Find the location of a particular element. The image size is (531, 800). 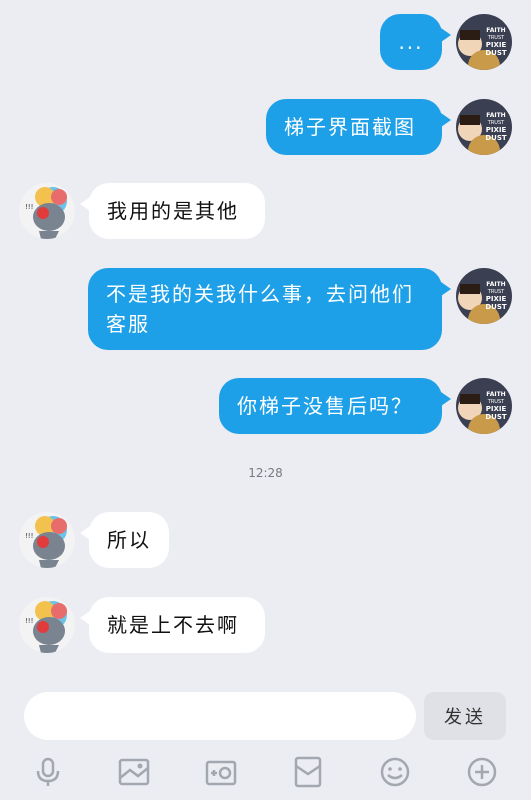

message-bubble: 所以 is located at coordinates (129, 540).